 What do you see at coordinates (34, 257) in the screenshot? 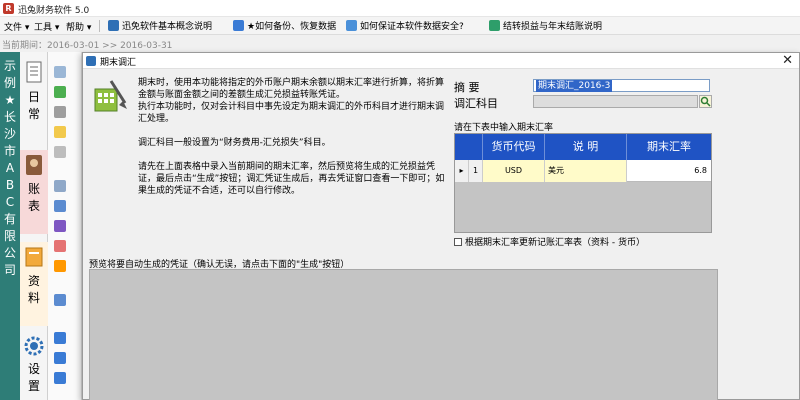
I see `folder-icon` at bounding box center [34, 257].